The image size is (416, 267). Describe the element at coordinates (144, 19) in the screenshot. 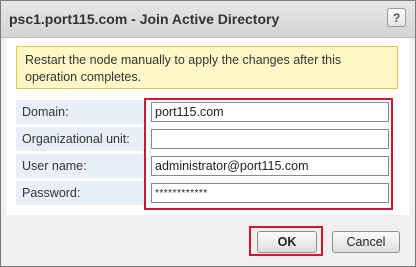

I see `dialog-title: psc1.port115.com - Join Active Directory` at that location.